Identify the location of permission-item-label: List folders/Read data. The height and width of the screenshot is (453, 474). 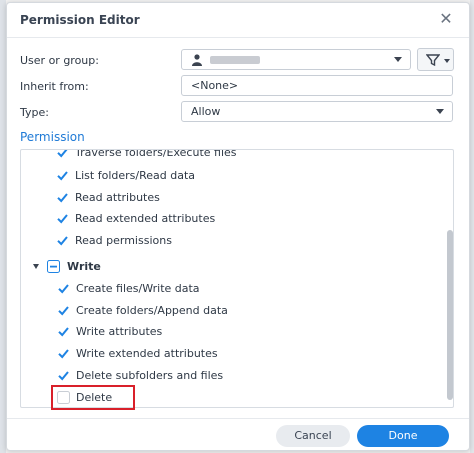
(135, 175).